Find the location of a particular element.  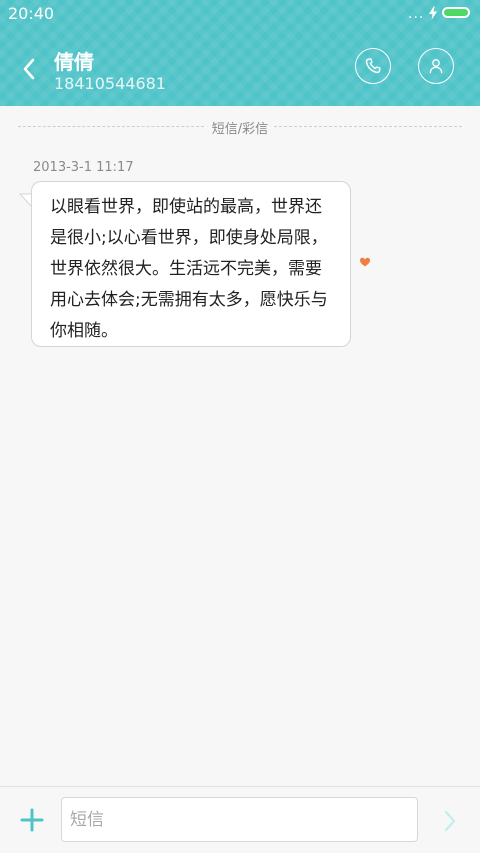

sms-input is located at coordinates (239, 819).